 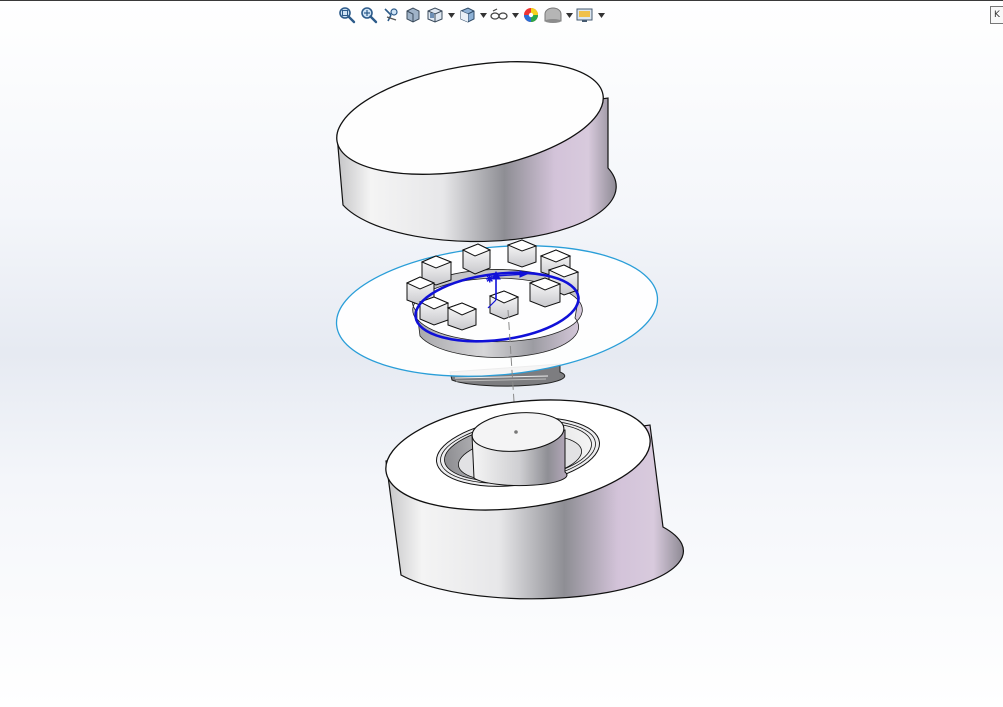 What do you see at coordinates (532, 493) in the screenshot?
I see `bottom-housing` at bounding box center [532, 493].